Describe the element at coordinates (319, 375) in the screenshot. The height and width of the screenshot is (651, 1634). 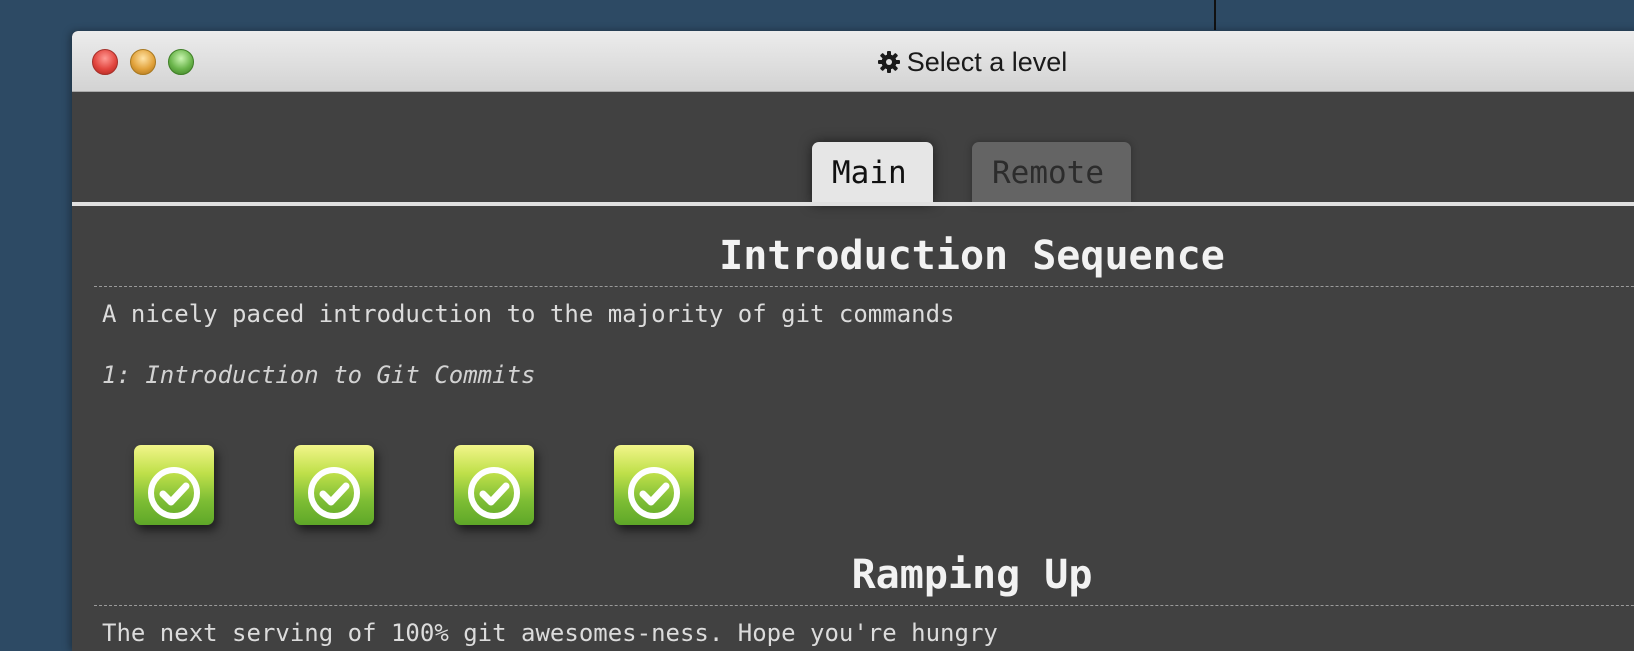
I see `level-title: 1: Introduction to Git Commits` at that location.